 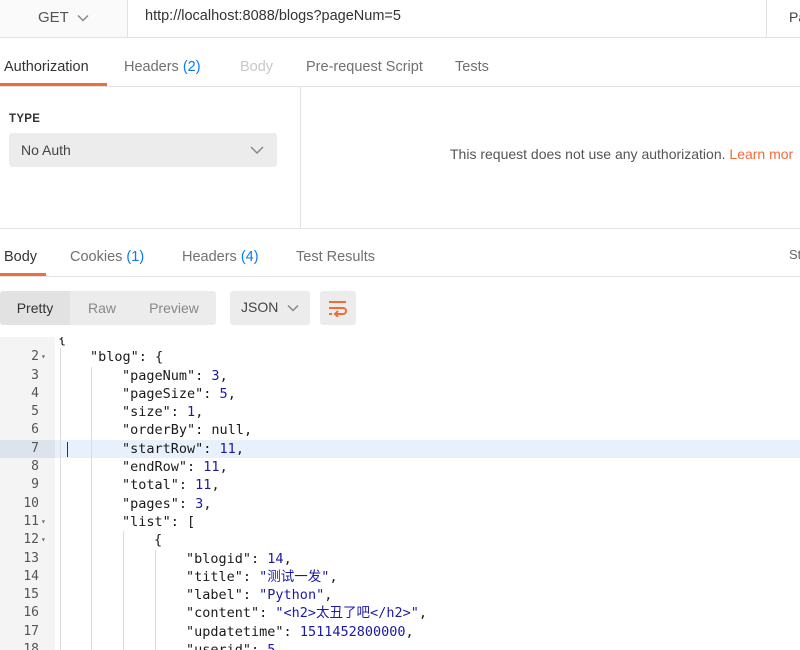 I want to click on code-line: 9 "total": 11,, so click(x=400, y=485).